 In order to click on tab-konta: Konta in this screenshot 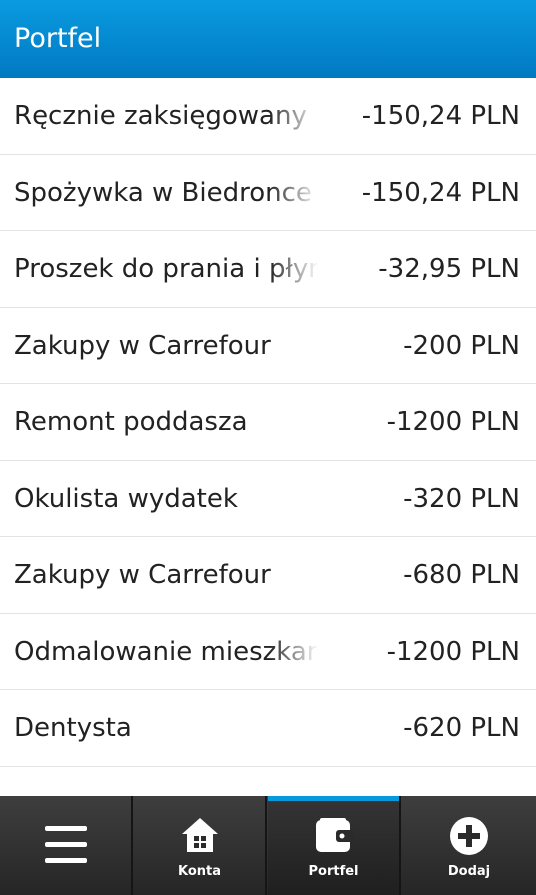, I will do `click(200, 845)`.